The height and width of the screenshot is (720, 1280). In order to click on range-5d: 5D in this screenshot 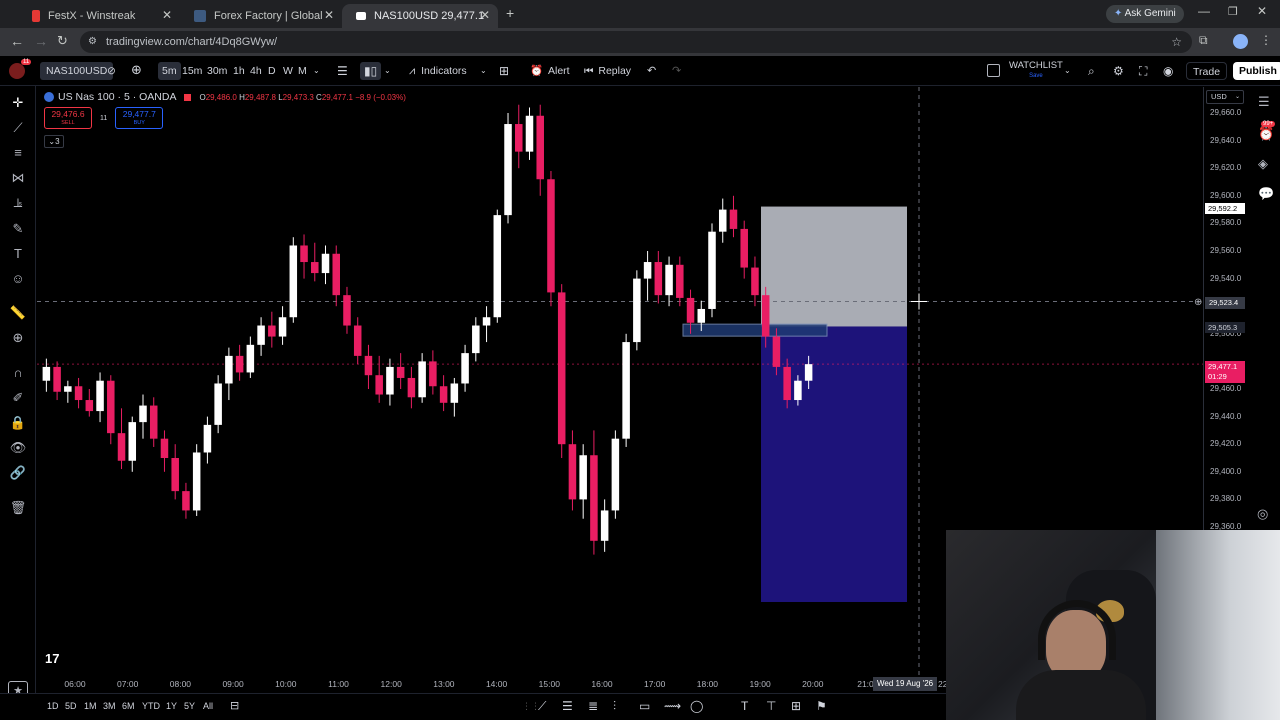, I will do `click(71, 706)`.